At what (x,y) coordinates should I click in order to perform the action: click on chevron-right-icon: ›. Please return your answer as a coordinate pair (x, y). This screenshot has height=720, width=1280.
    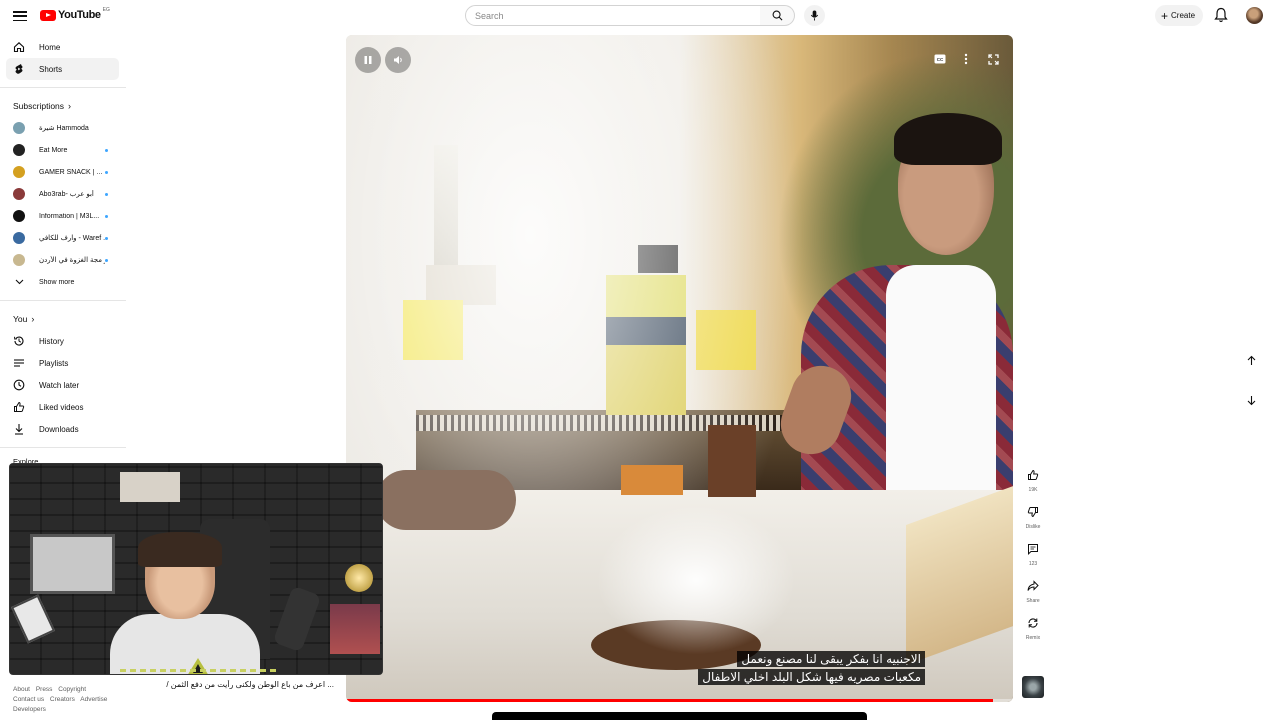
    Looking at the image, I should click on (33, 319).